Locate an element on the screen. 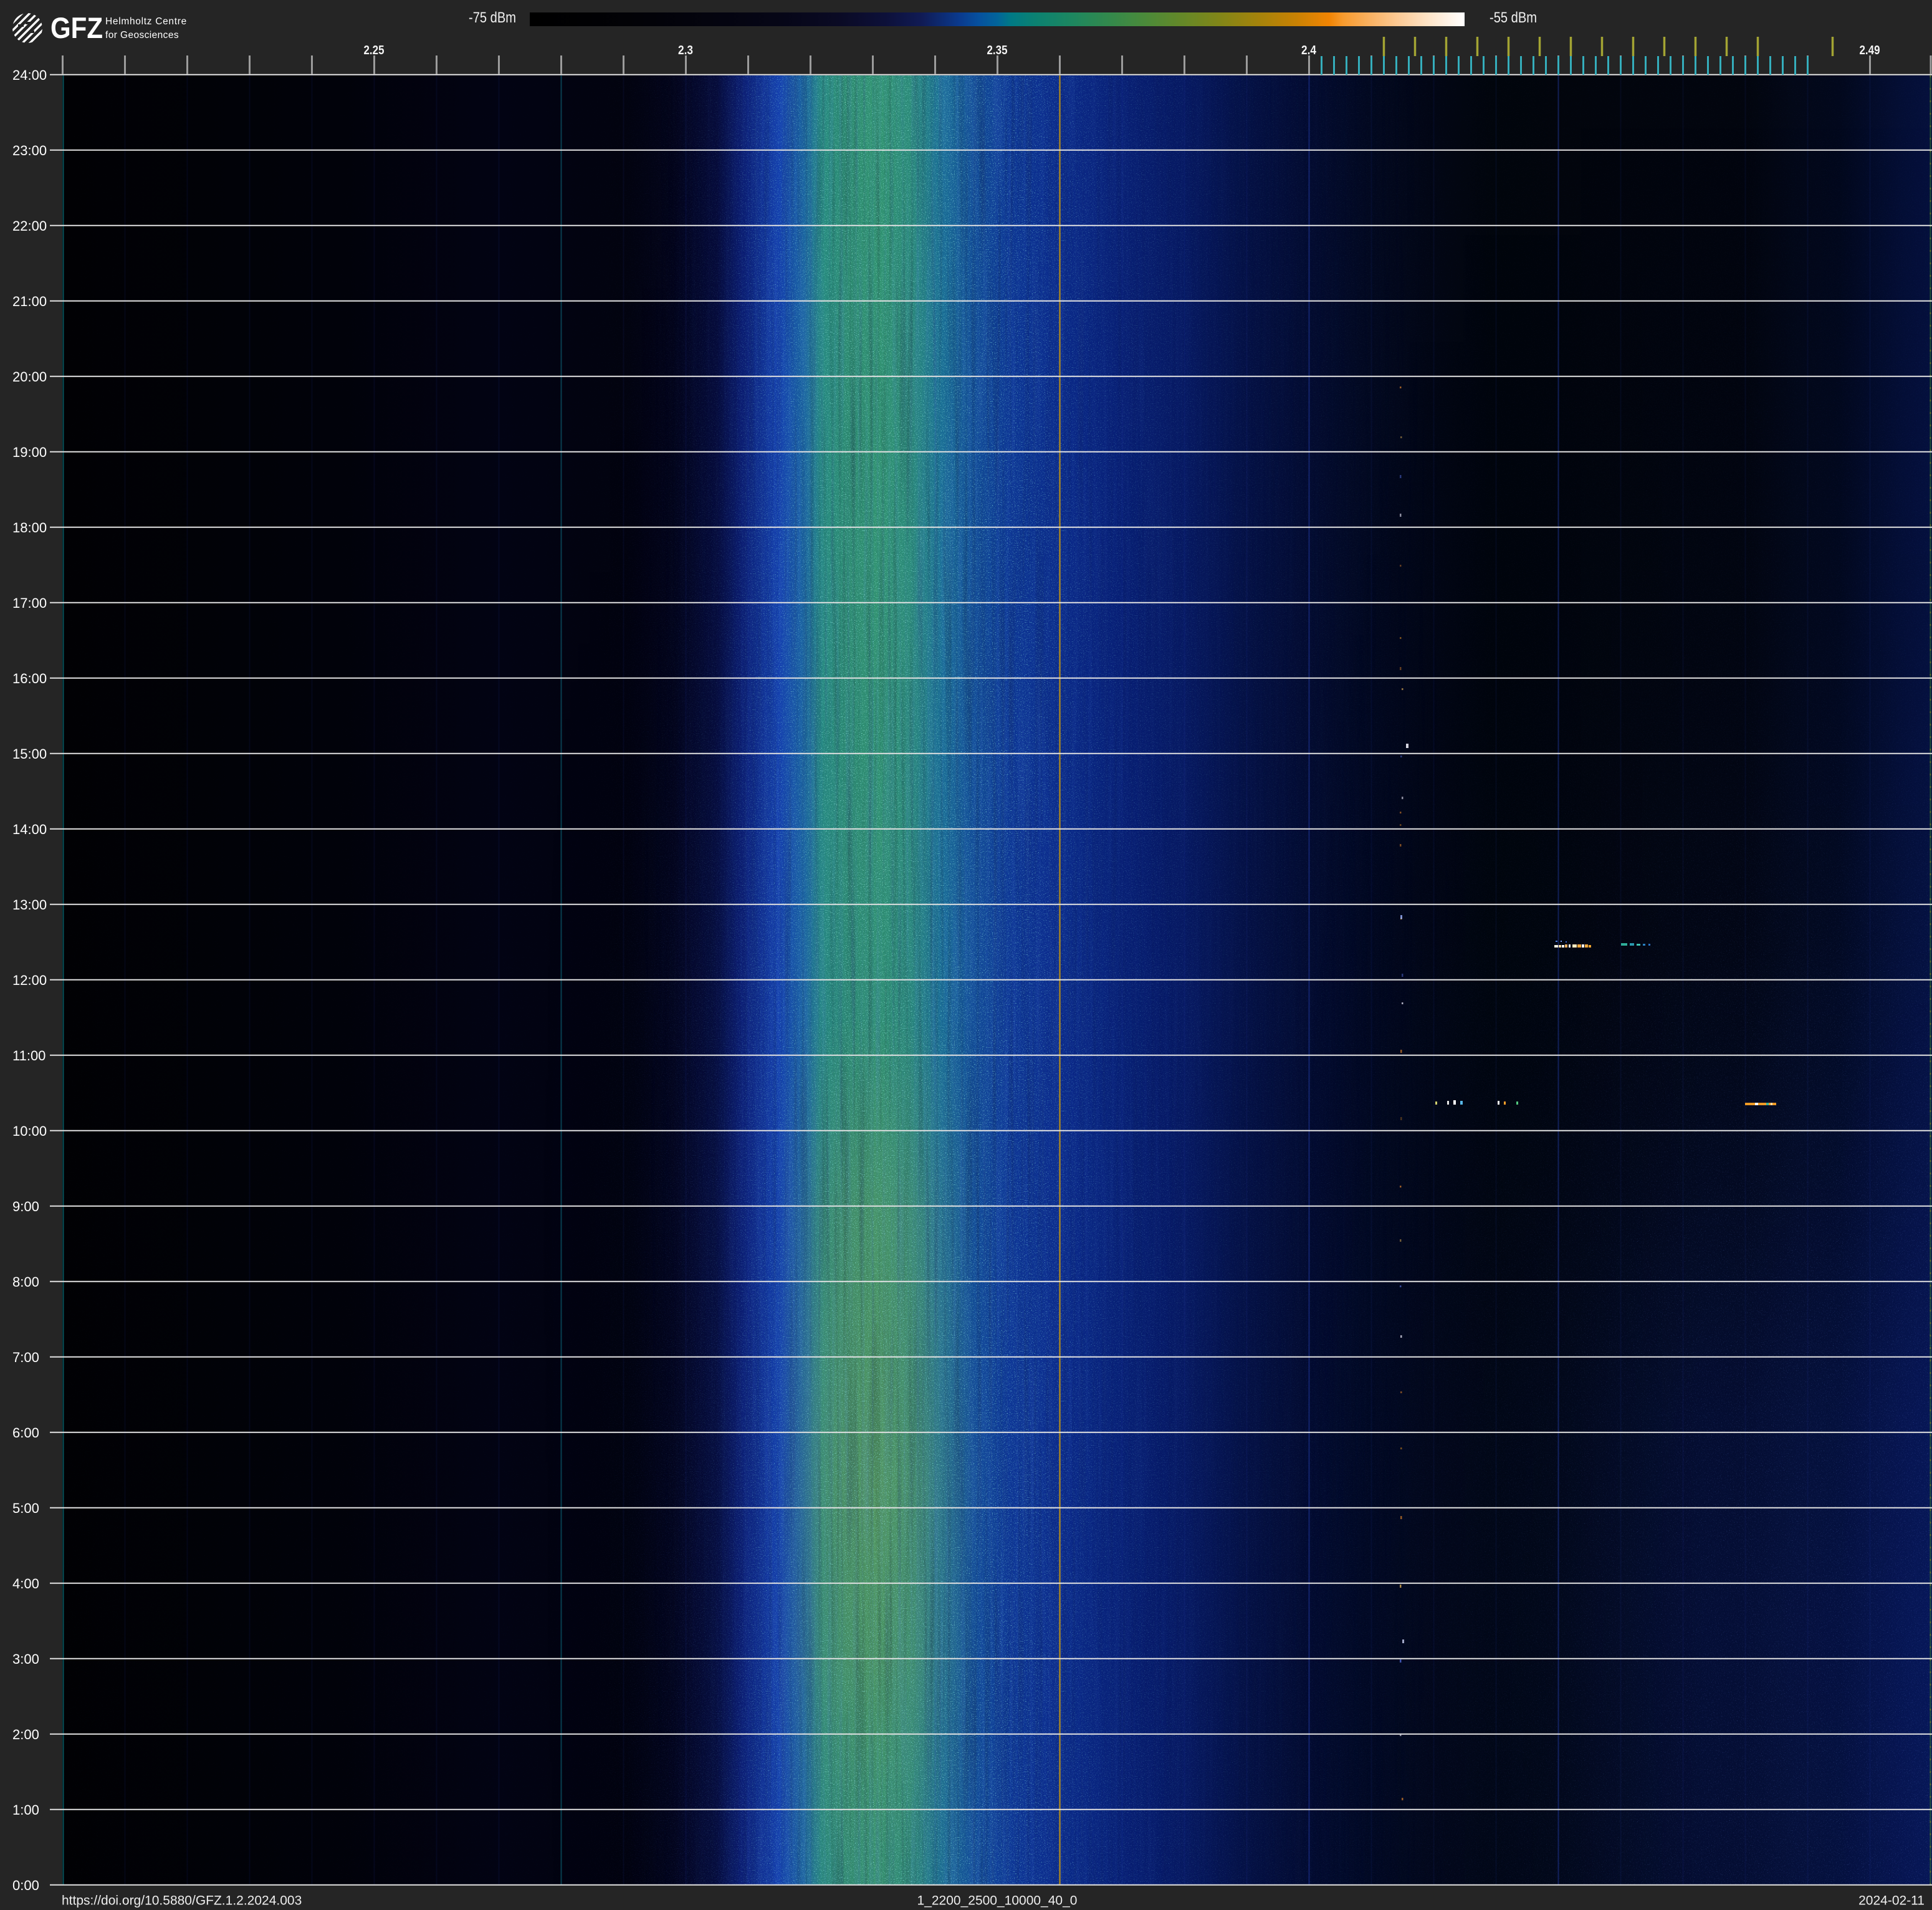  svg-text: 13:00 is located at coordinates (29, 905).